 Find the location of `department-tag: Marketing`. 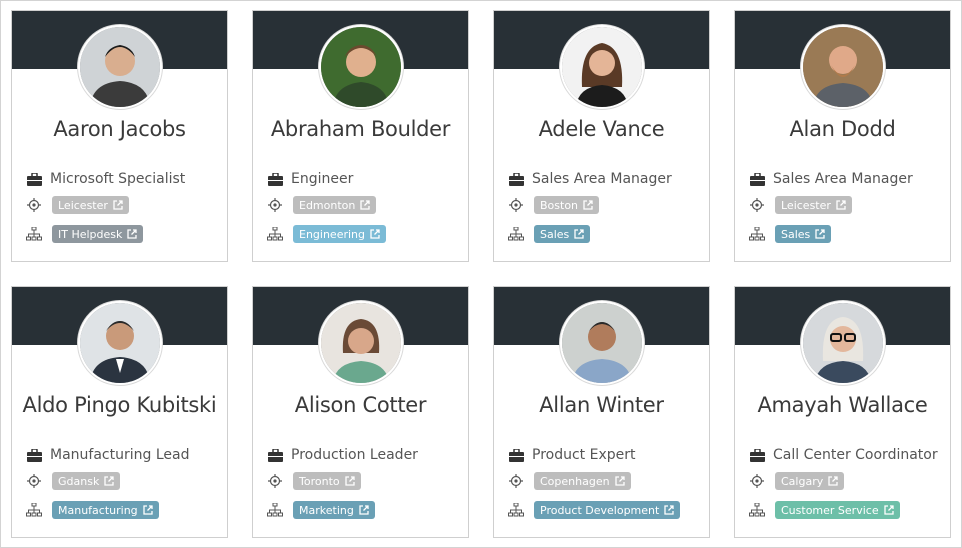

department-tag: Marketing is located at coordinates (334, 510).